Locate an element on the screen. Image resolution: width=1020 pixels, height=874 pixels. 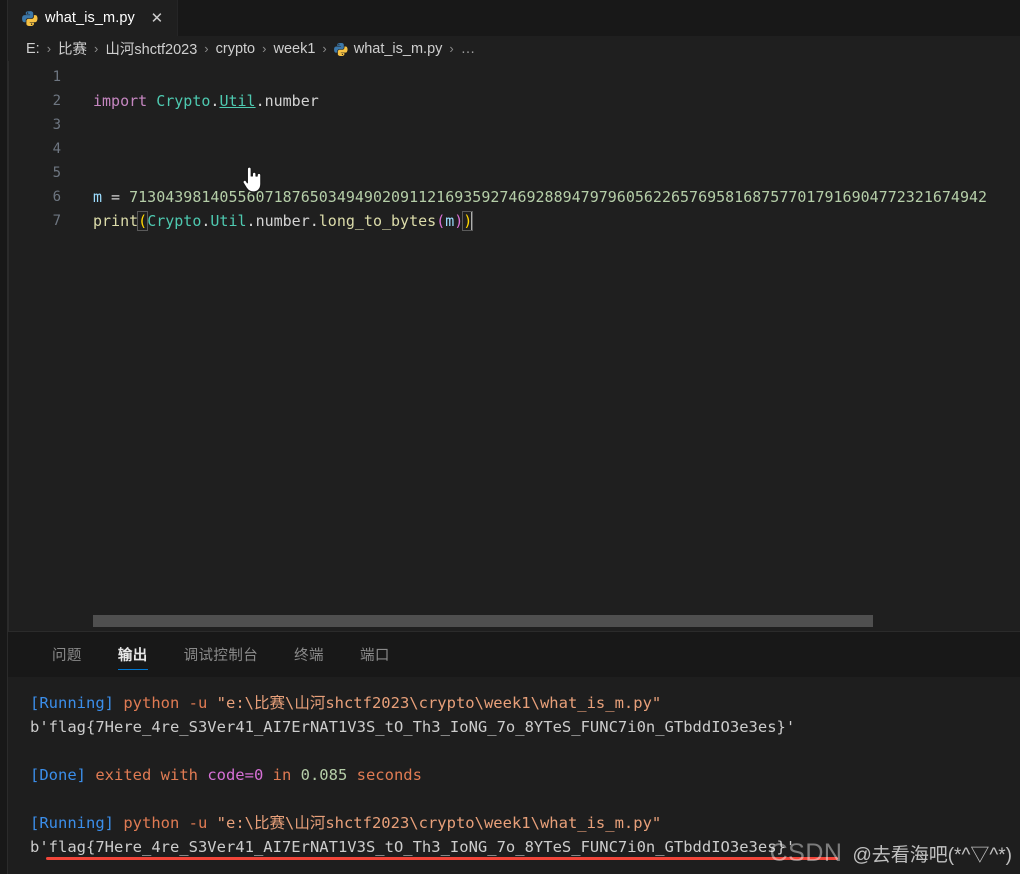
editor-horizontal-scrollbar-track is located at coordinates (514, 620).